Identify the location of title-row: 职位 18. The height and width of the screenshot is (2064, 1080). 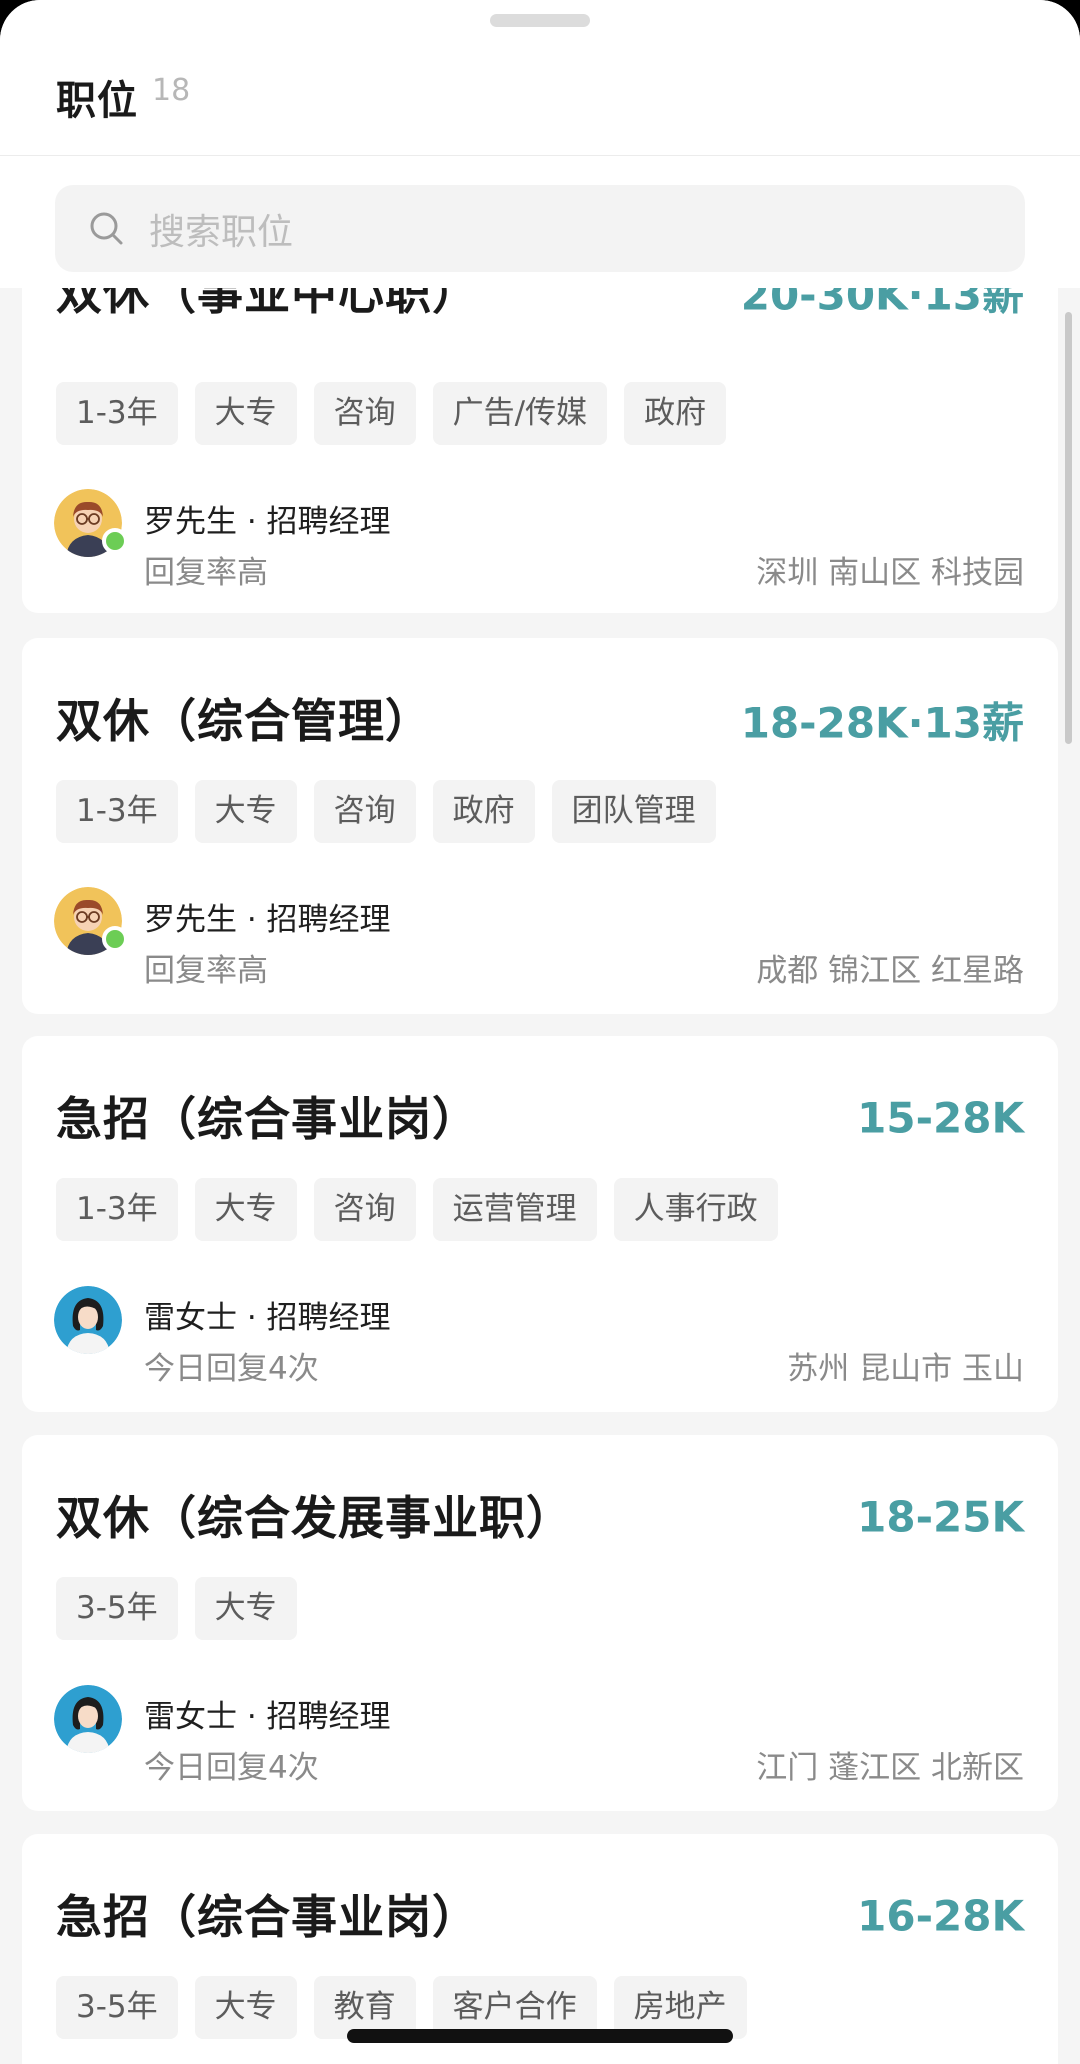
(123, 97).